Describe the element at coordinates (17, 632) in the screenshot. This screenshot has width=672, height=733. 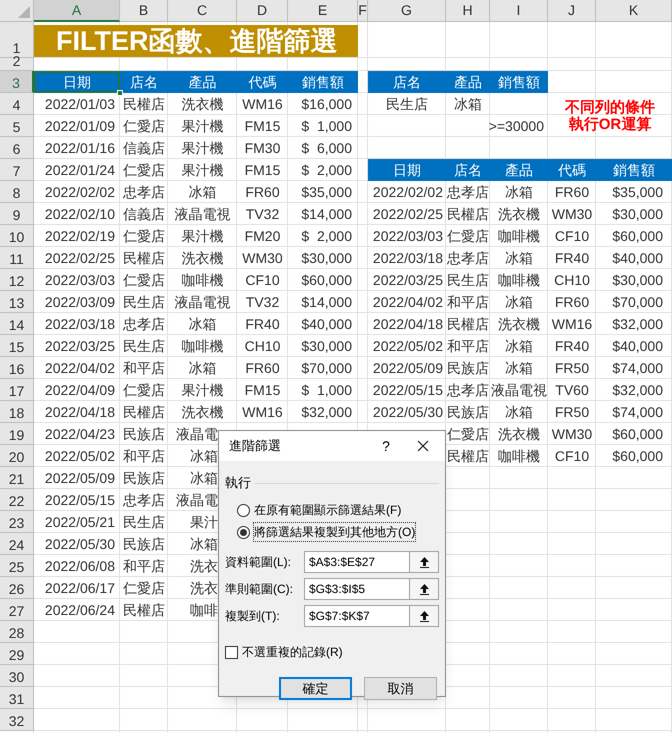
I see `row-header: 28` at that location.